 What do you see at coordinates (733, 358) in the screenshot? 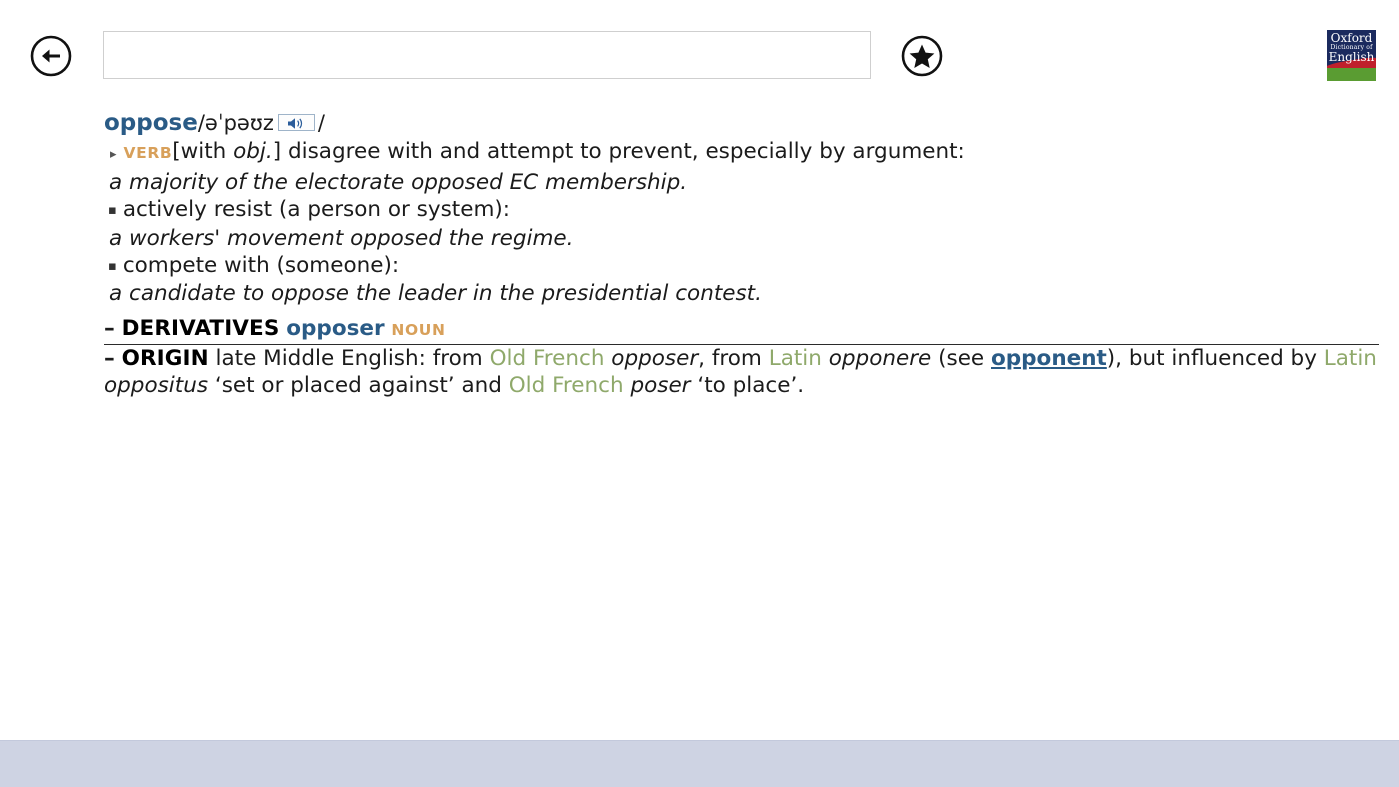
I see `origin-text-2: , from` at bounding box center [733, 358].